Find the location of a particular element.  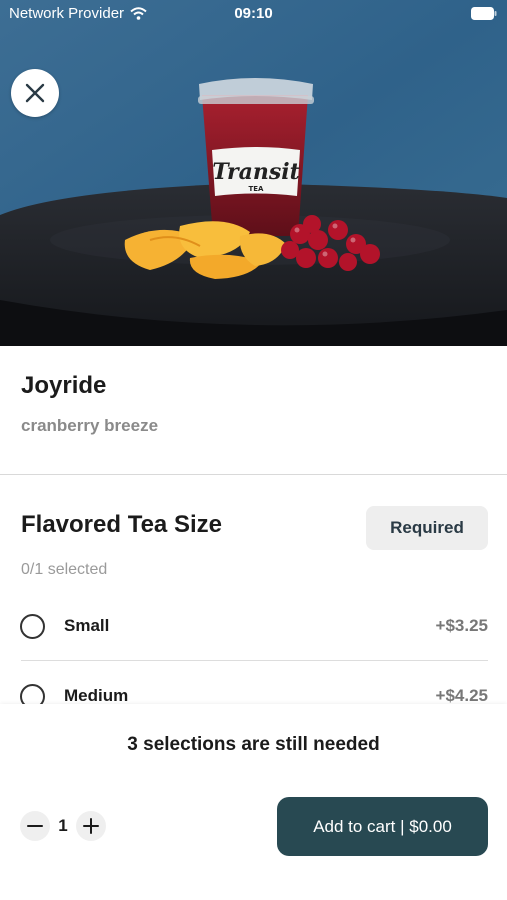

product-title: Joyride is located at coordinates (64, 385).